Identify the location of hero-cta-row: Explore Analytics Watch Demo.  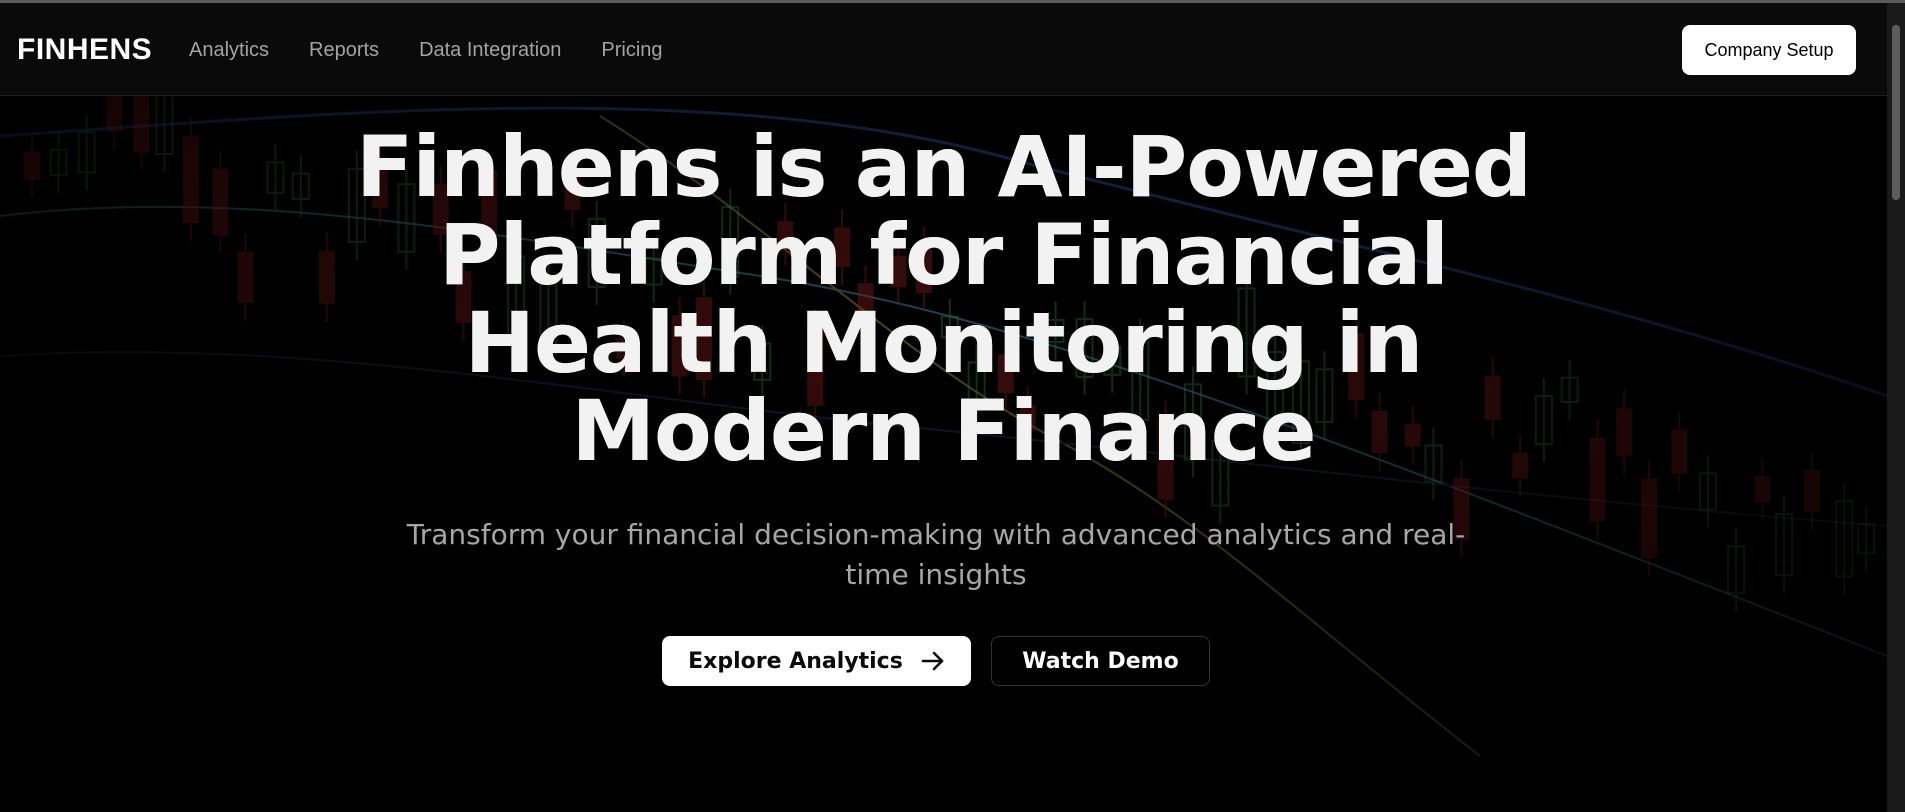
(936, 661).